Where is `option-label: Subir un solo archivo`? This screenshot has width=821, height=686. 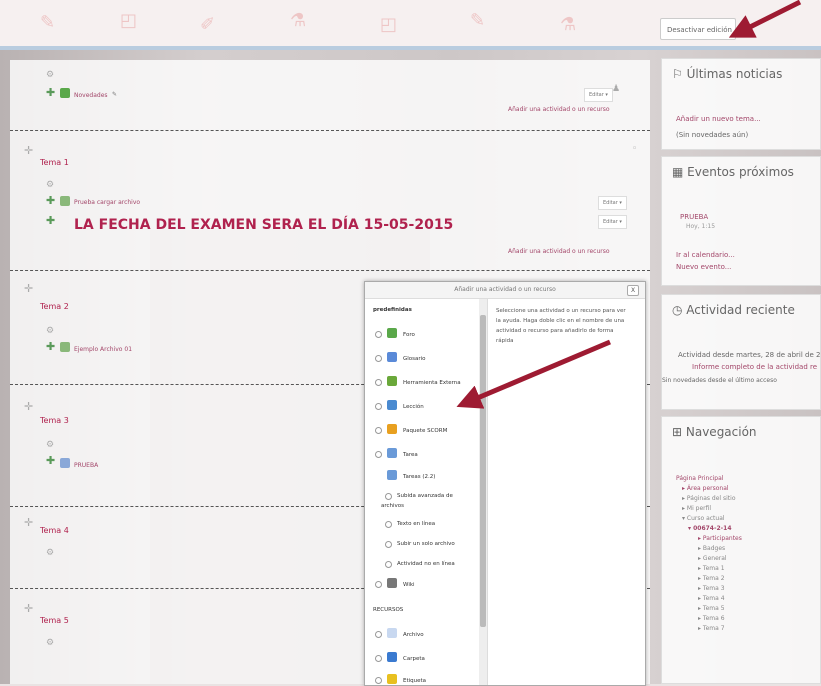 option-label: Subir un solo archivo is located at coordinates (426, 544).